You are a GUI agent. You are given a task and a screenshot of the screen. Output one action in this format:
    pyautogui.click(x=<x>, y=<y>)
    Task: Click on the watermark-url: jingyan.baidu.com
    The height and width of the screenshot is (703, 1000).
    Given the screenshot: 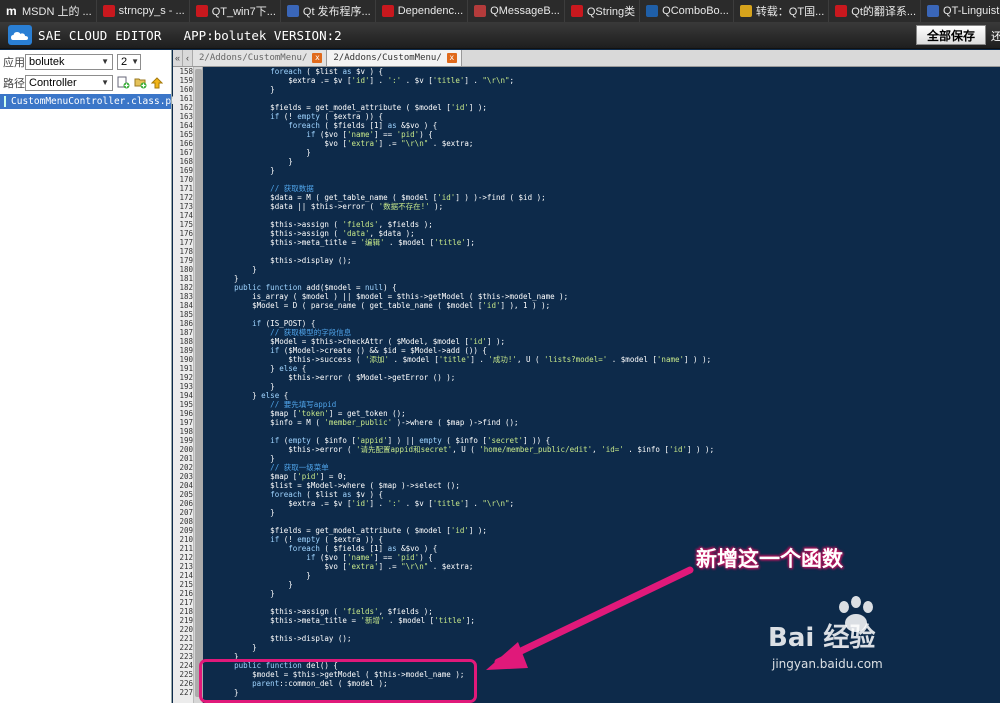 What is the action you would take?
    pyautogui.click(x=827, y=664)
    